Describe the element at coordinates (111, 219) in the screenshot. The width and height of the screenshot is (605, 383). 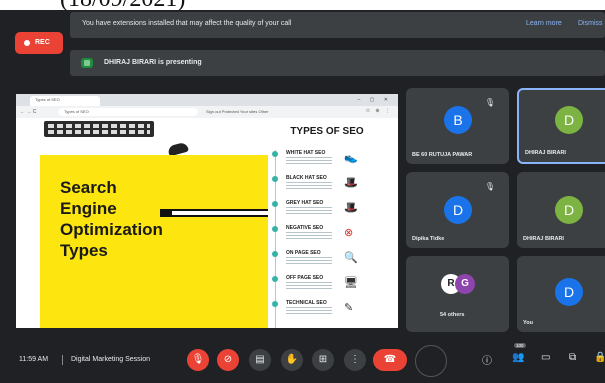
I see `slide-title: Search Engine Optimization Types` at that location.